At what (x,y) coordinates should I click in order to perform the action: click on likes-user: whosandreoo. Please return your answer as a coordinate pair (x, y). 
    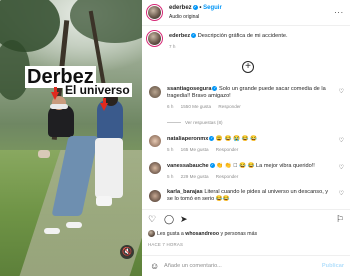
    Looking at the image, I should click on (202, 234).